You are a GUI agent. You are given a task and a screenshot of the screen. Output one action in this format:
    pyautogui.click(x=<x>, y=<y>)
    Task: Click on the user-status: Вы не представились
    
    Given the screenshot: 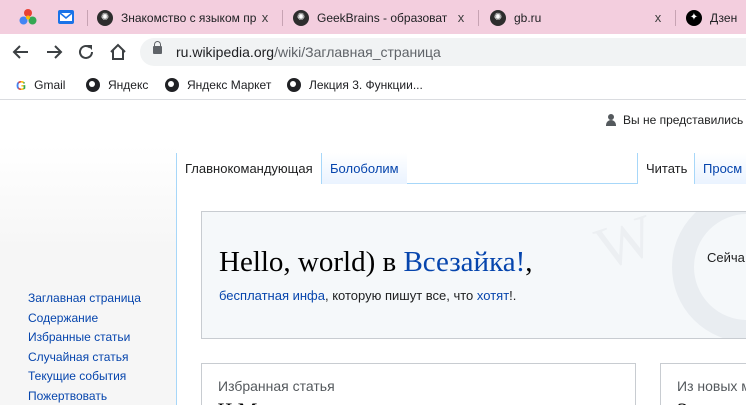 What is the action you would take?
    pyautogui.click(x=674, y=120)
    